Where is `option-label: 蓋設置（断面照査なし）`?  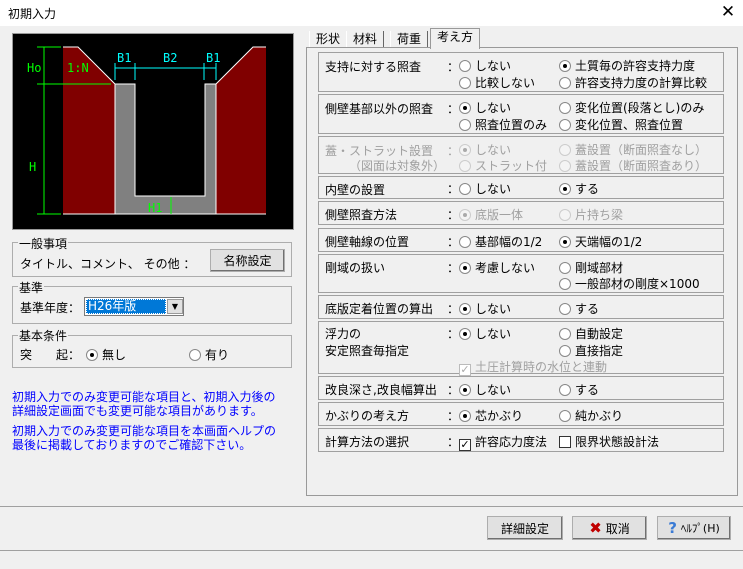
option-label: 蓋設置（断面照査なし） is located at coordinates (641, 150).